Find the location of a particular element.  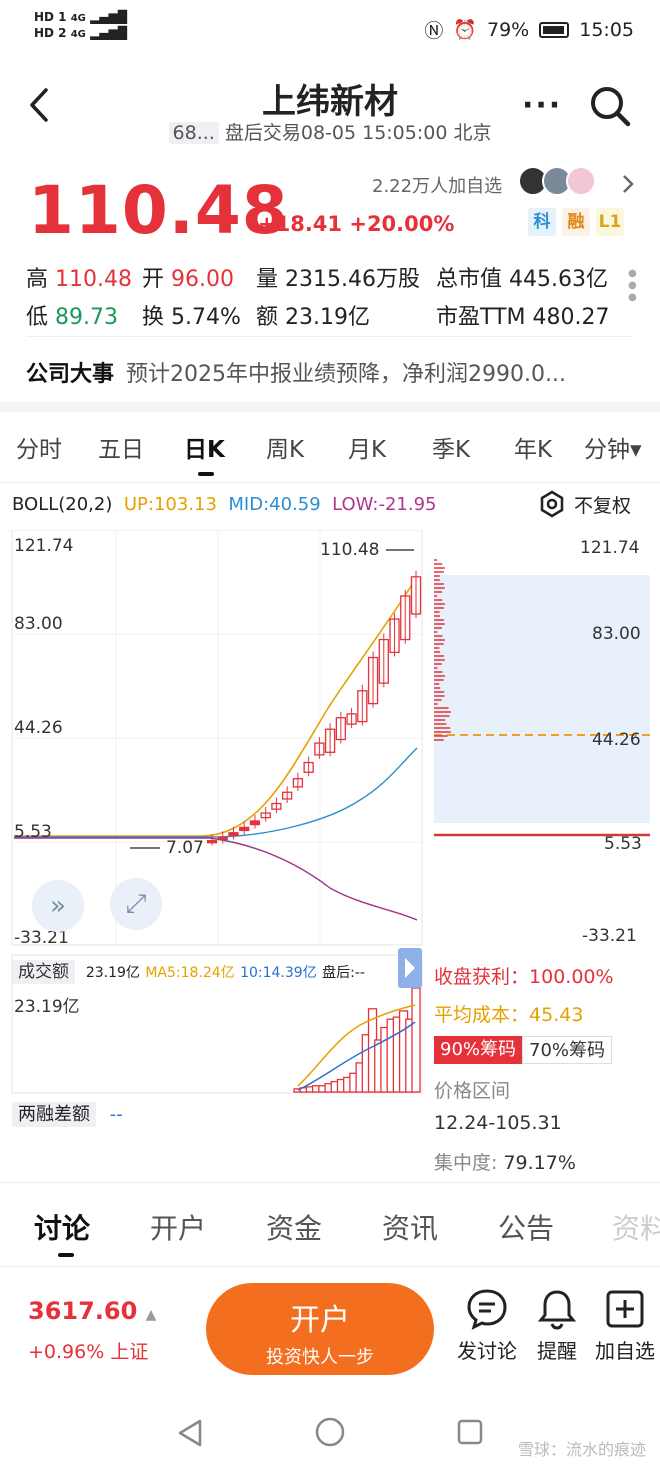

search-icon is located at coordinates (610, 106).